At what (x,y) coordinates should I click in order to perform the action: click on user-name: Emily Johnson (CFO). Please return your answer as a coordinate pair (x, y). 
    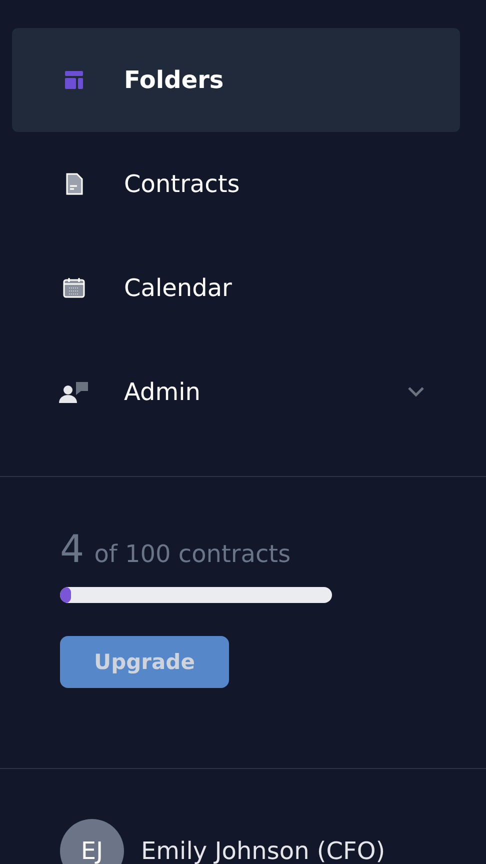
    Looking at the image, I should click on (263, 850).